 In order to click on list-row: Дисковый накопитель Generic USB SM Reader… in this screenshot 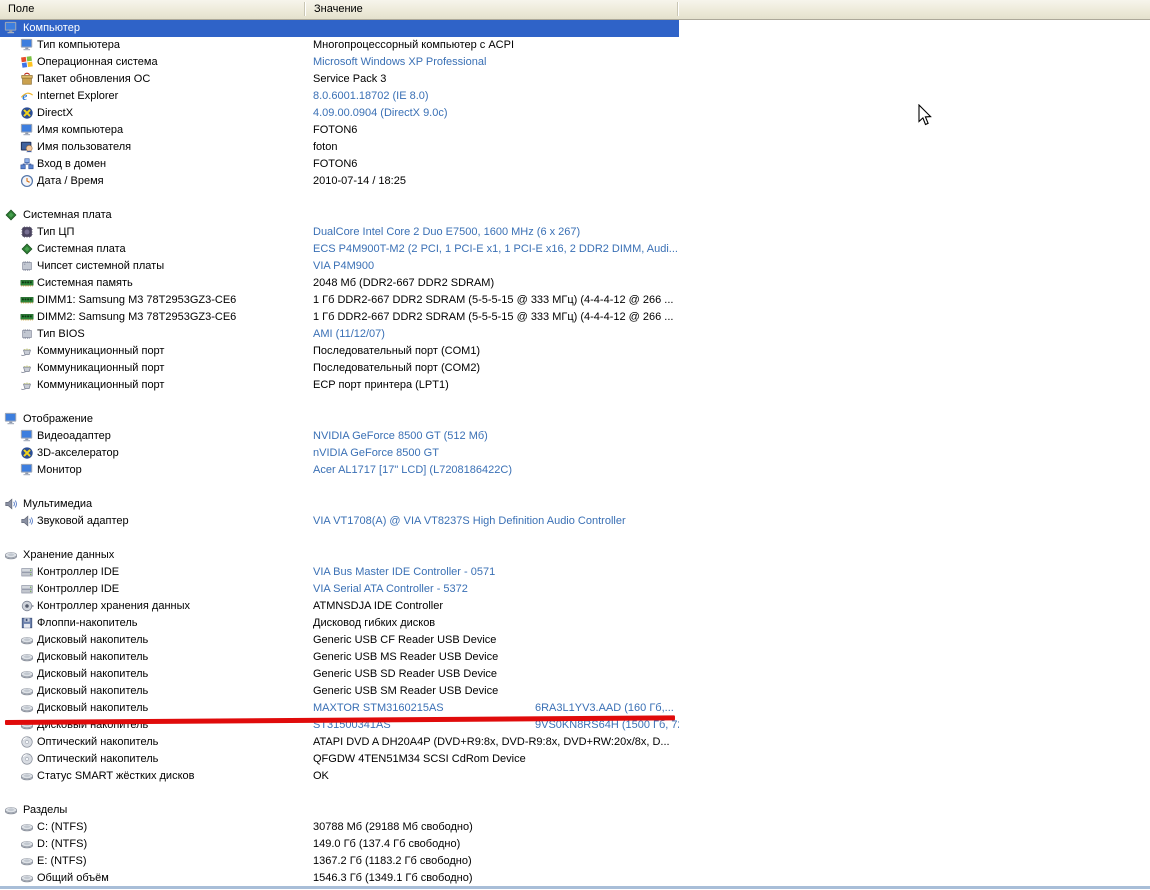, I will do `click(339, 691)`.